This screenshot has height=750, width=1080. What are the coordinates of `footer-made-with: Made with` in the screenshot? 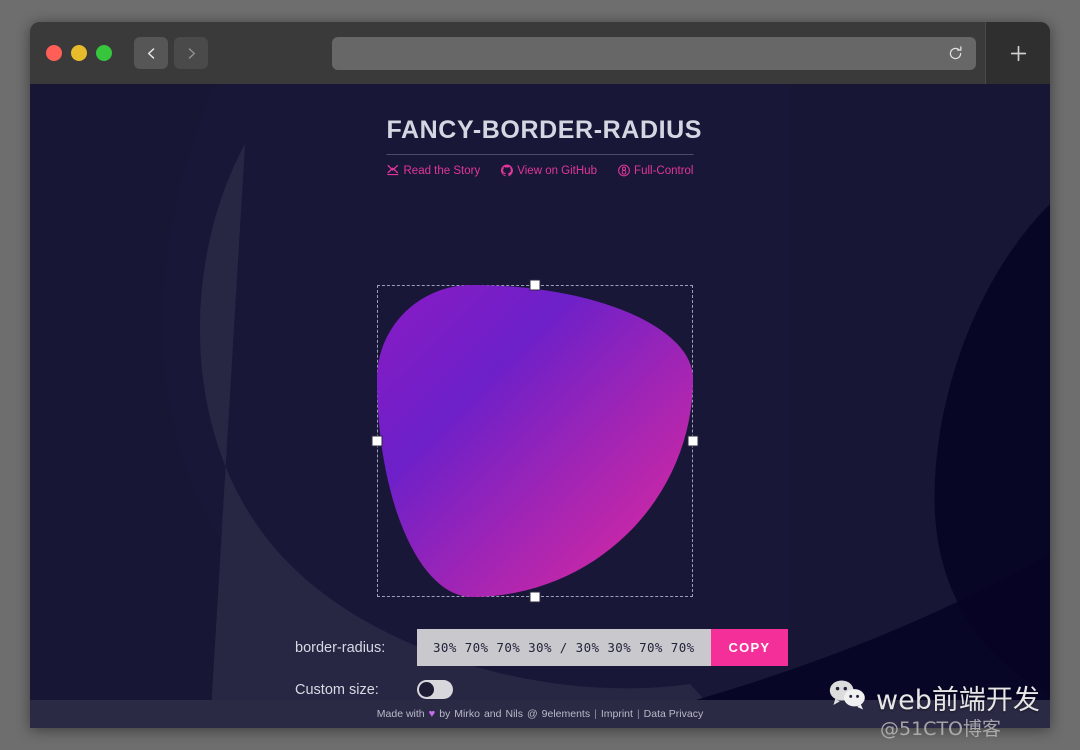 It's located at (400, 714).